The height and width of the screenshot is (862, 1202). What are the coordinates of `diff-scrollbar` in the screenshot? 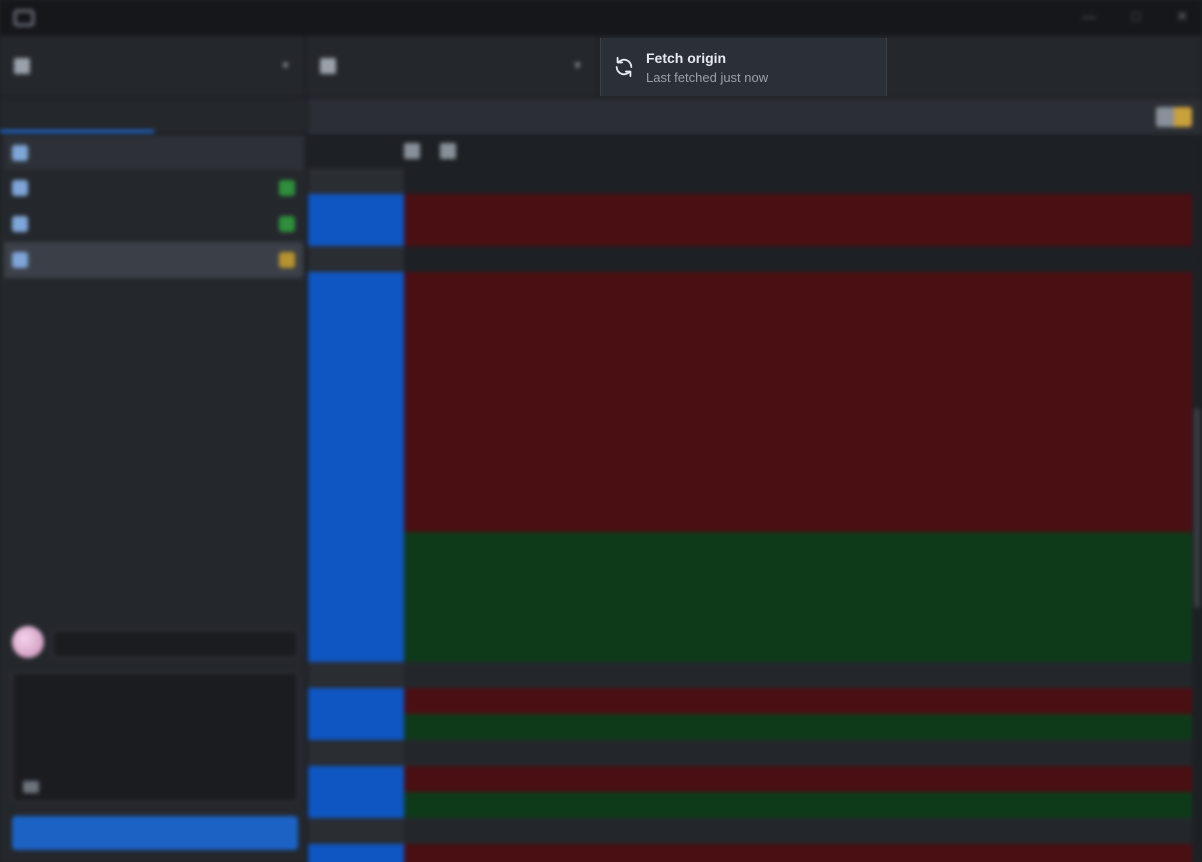 It's located at (1197, 515).